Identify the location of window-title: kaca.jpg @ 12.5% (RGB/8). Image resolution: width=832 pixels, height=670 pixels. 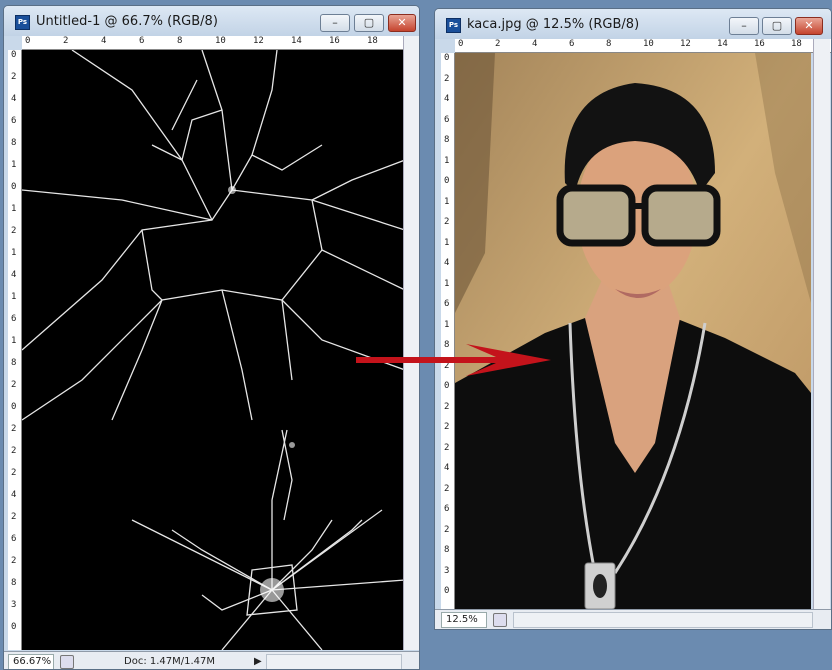
(553, 24).